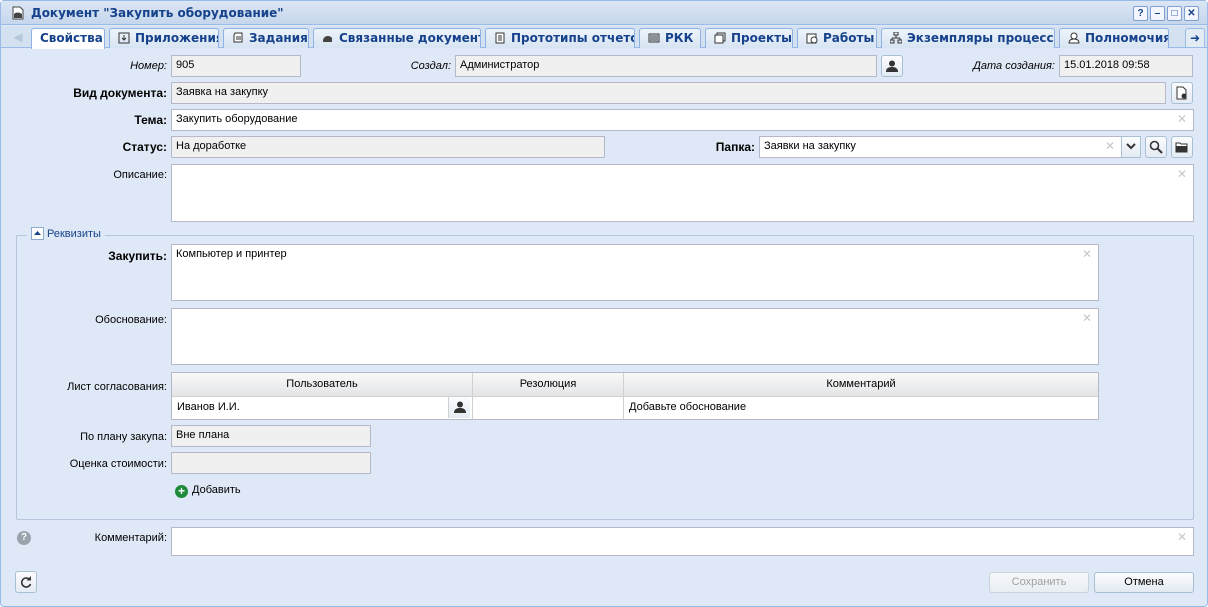 The width and height of the screenshot is (1208, 607). I want to click on add-label: Добавить, so click(216, 490).